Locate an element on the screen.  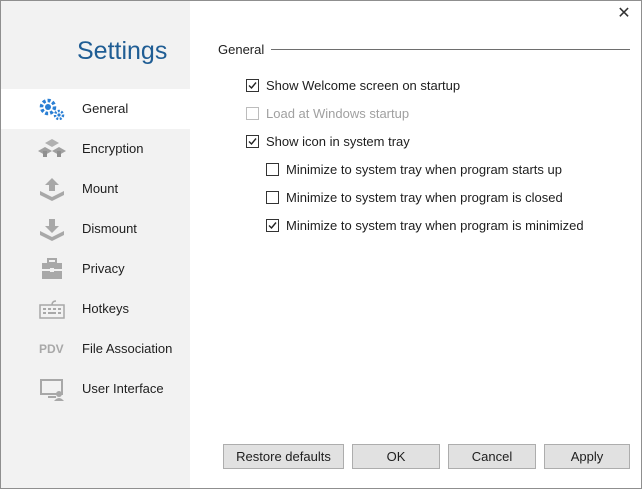
sidebar-item-label: File Association is located at coordinates (127, 348).